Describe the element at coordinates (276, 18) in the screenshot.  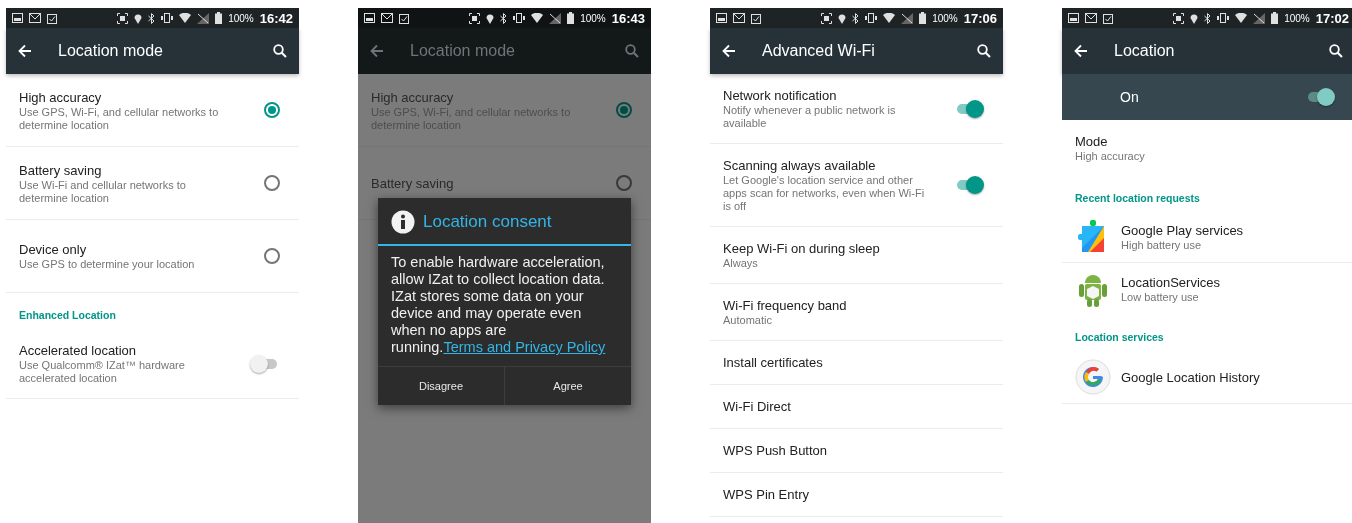
I see `clock-time: 16:42` at that location.